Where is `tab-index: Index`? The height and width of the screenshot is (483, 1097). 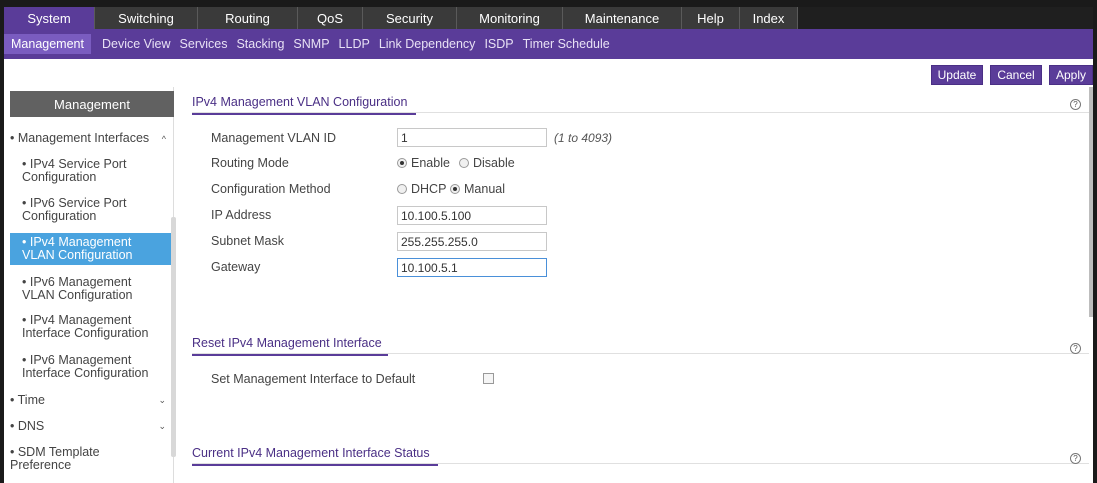
tab-index: Index is located at coordinates (769, 18).